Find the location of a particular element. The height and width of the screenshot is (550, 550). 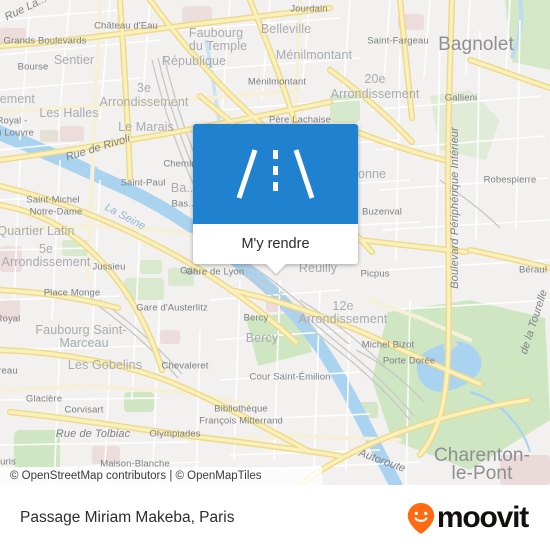

map-label: Michel Bizot is located at coordinates (388, 345).